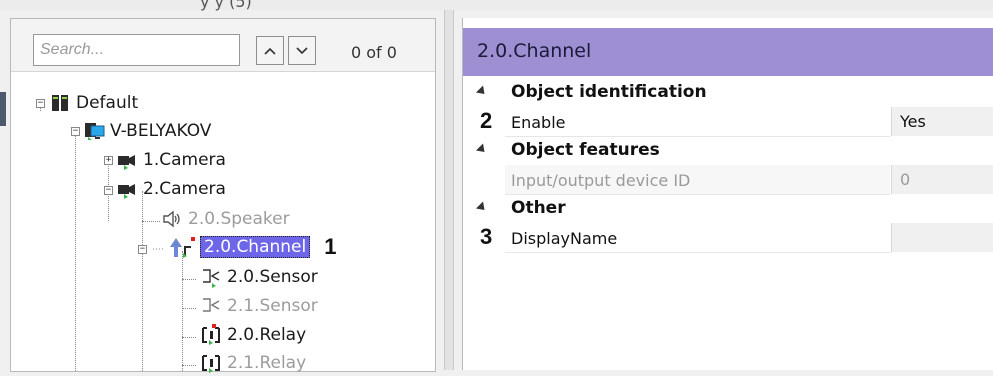  I want to click on tree-node-sensor-2: 2.1.Sensor, so click(259, 306).